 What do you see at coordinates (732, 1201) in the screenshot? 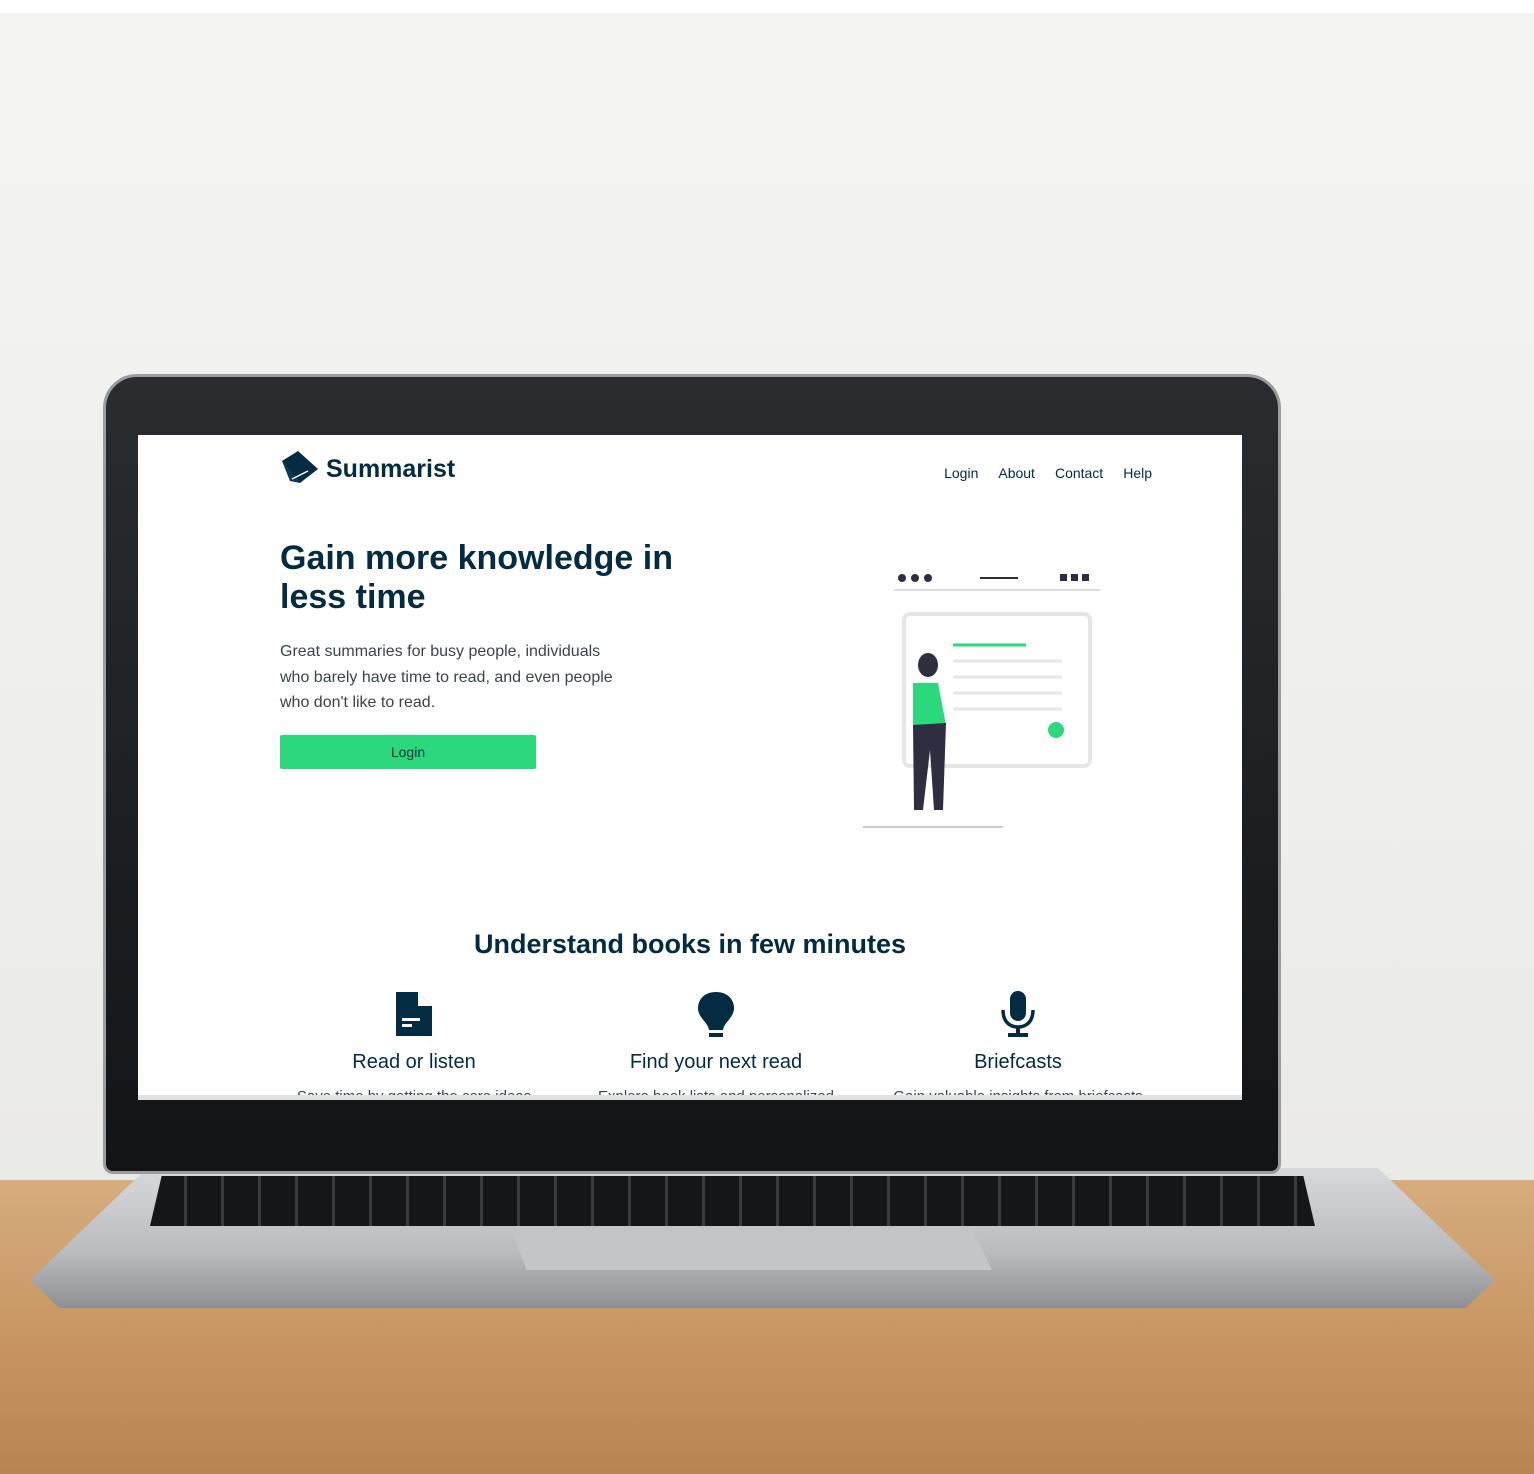
I see `keyboard` at bounding box center [732, 1201].